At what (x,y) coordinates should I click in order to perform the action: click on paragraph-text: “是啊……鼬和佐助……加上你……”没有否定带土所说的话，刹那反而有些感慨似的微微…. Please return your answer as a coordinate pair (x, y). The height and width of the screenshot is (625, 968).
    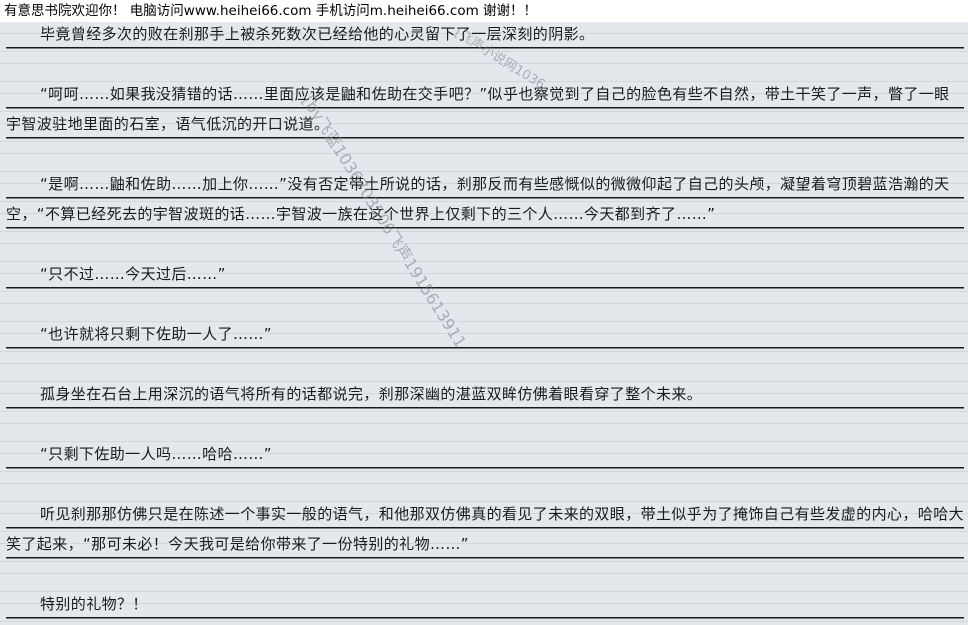
    Looking at the image, I should click on (478, 199).